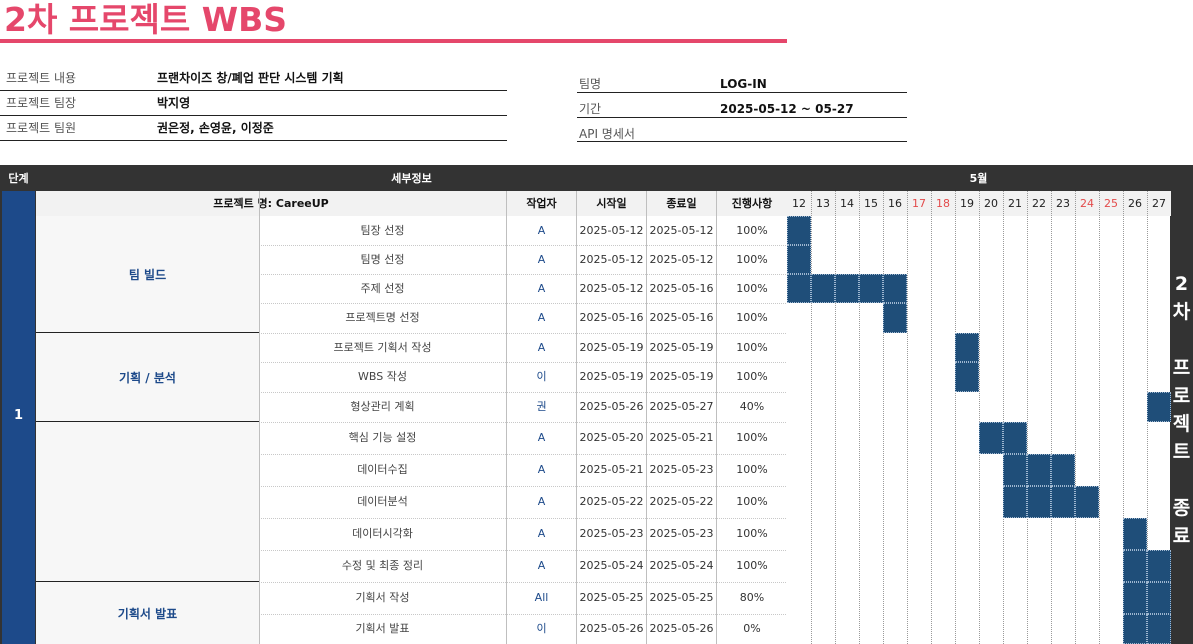 The height and width of the screenshot is (644, 1193). Describe the element at coordinates (215, 128) in the screenshot. I see `members-value: 권은정, 손영윤, 이정준` at that location.